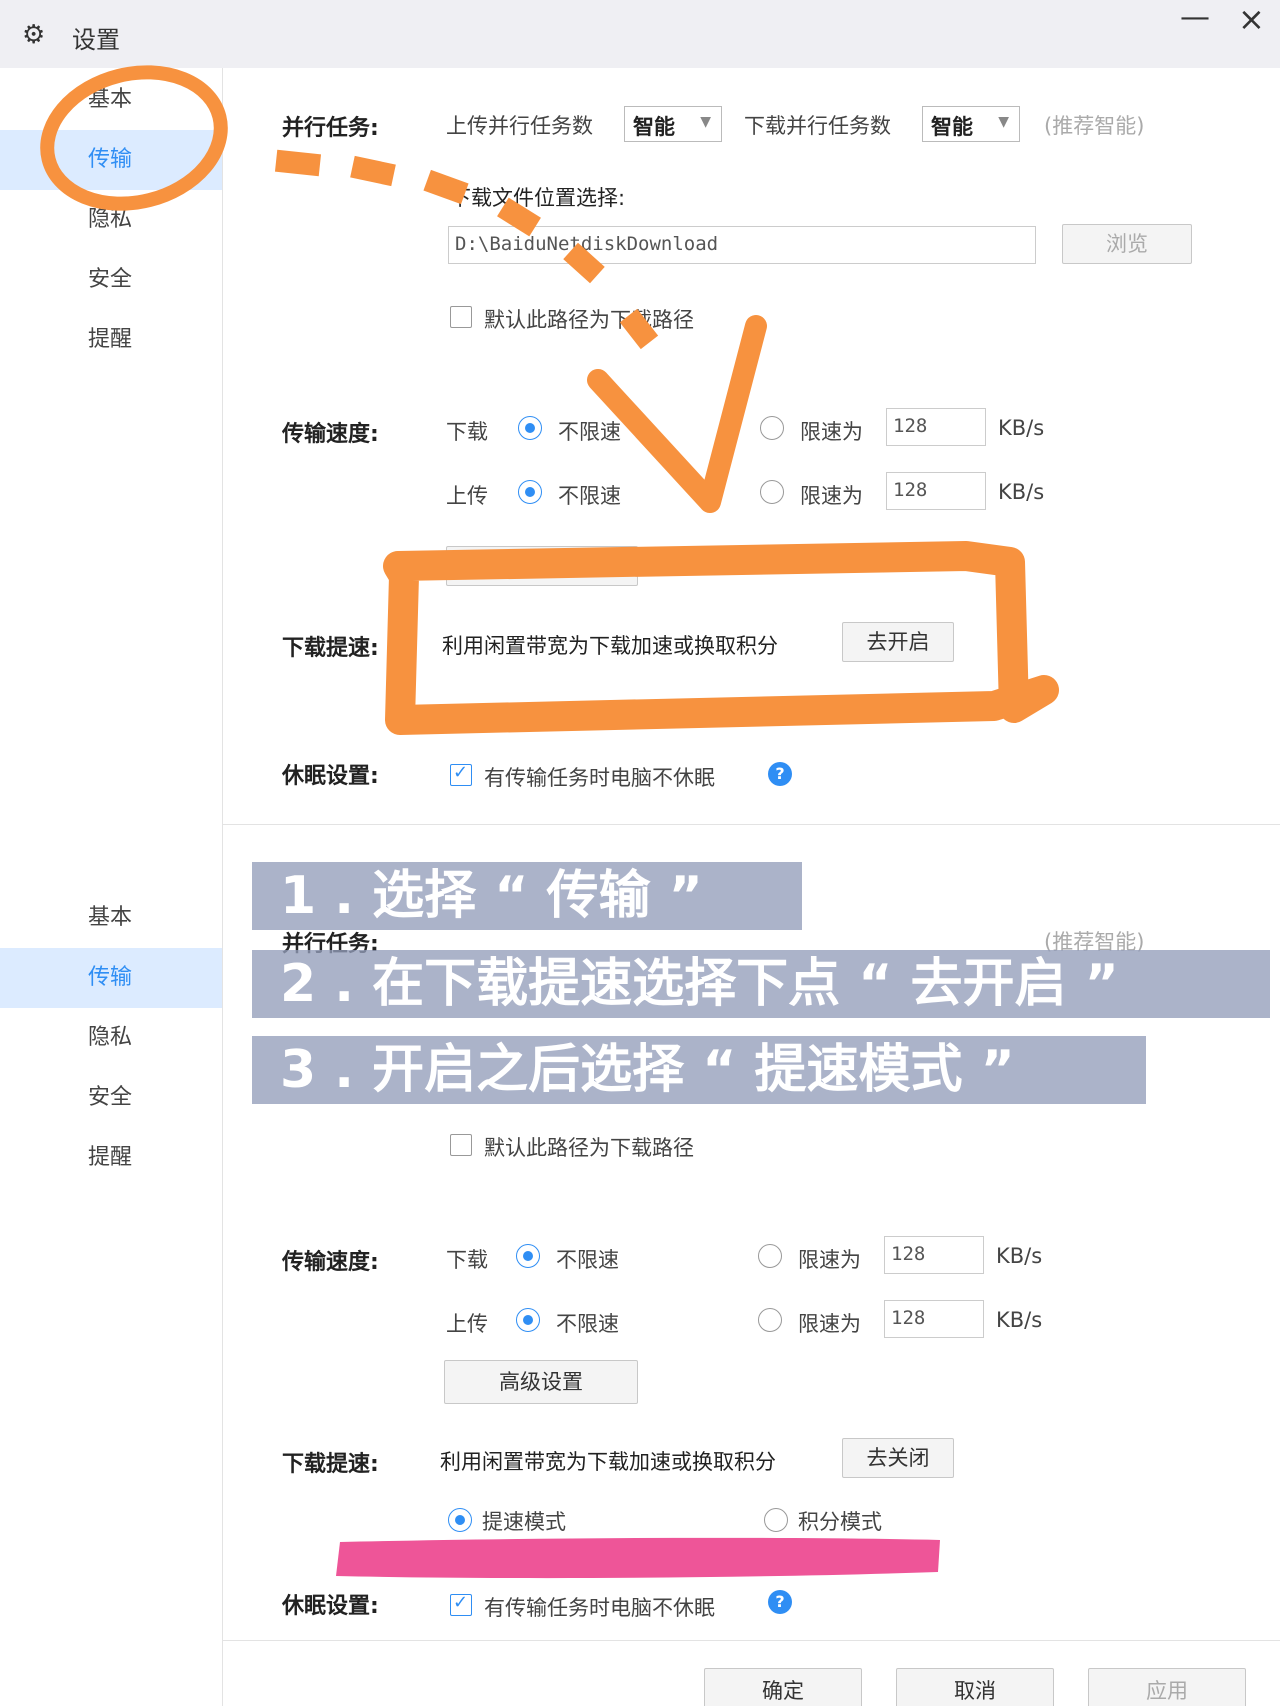 The width and height of the screenshot is (1280, 1706). What do you see at coordinates (461, 1604) in the screenshot?
I see `no-sleep-checkbox` at bounding box center [461, 1604].